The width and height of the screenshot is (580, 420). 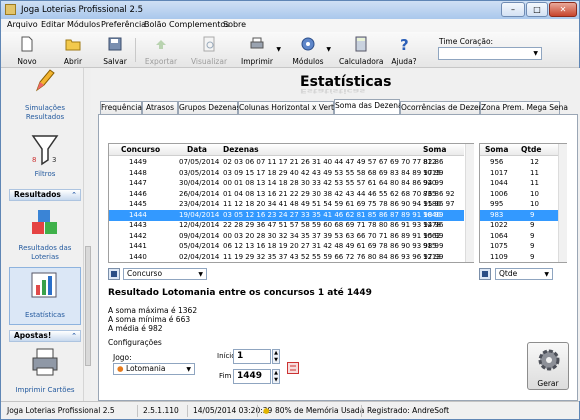 I want to click on novo-button: Novo, so click(x=27, y=50).